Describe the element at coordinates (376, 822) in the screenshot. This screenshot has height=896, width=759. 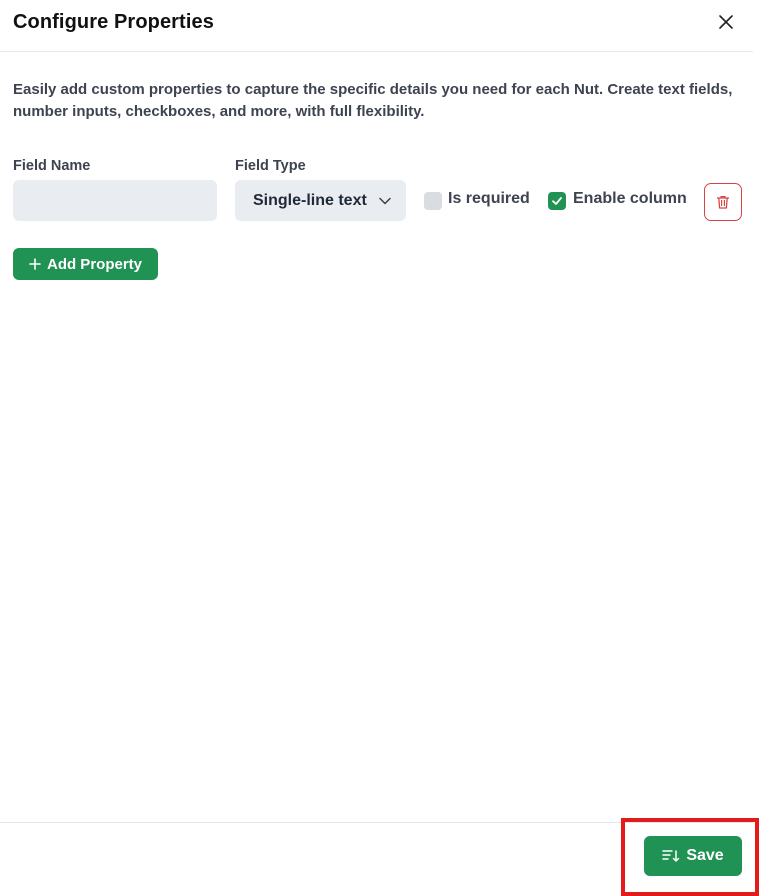
I see `dialog-footer-divider` at that location.